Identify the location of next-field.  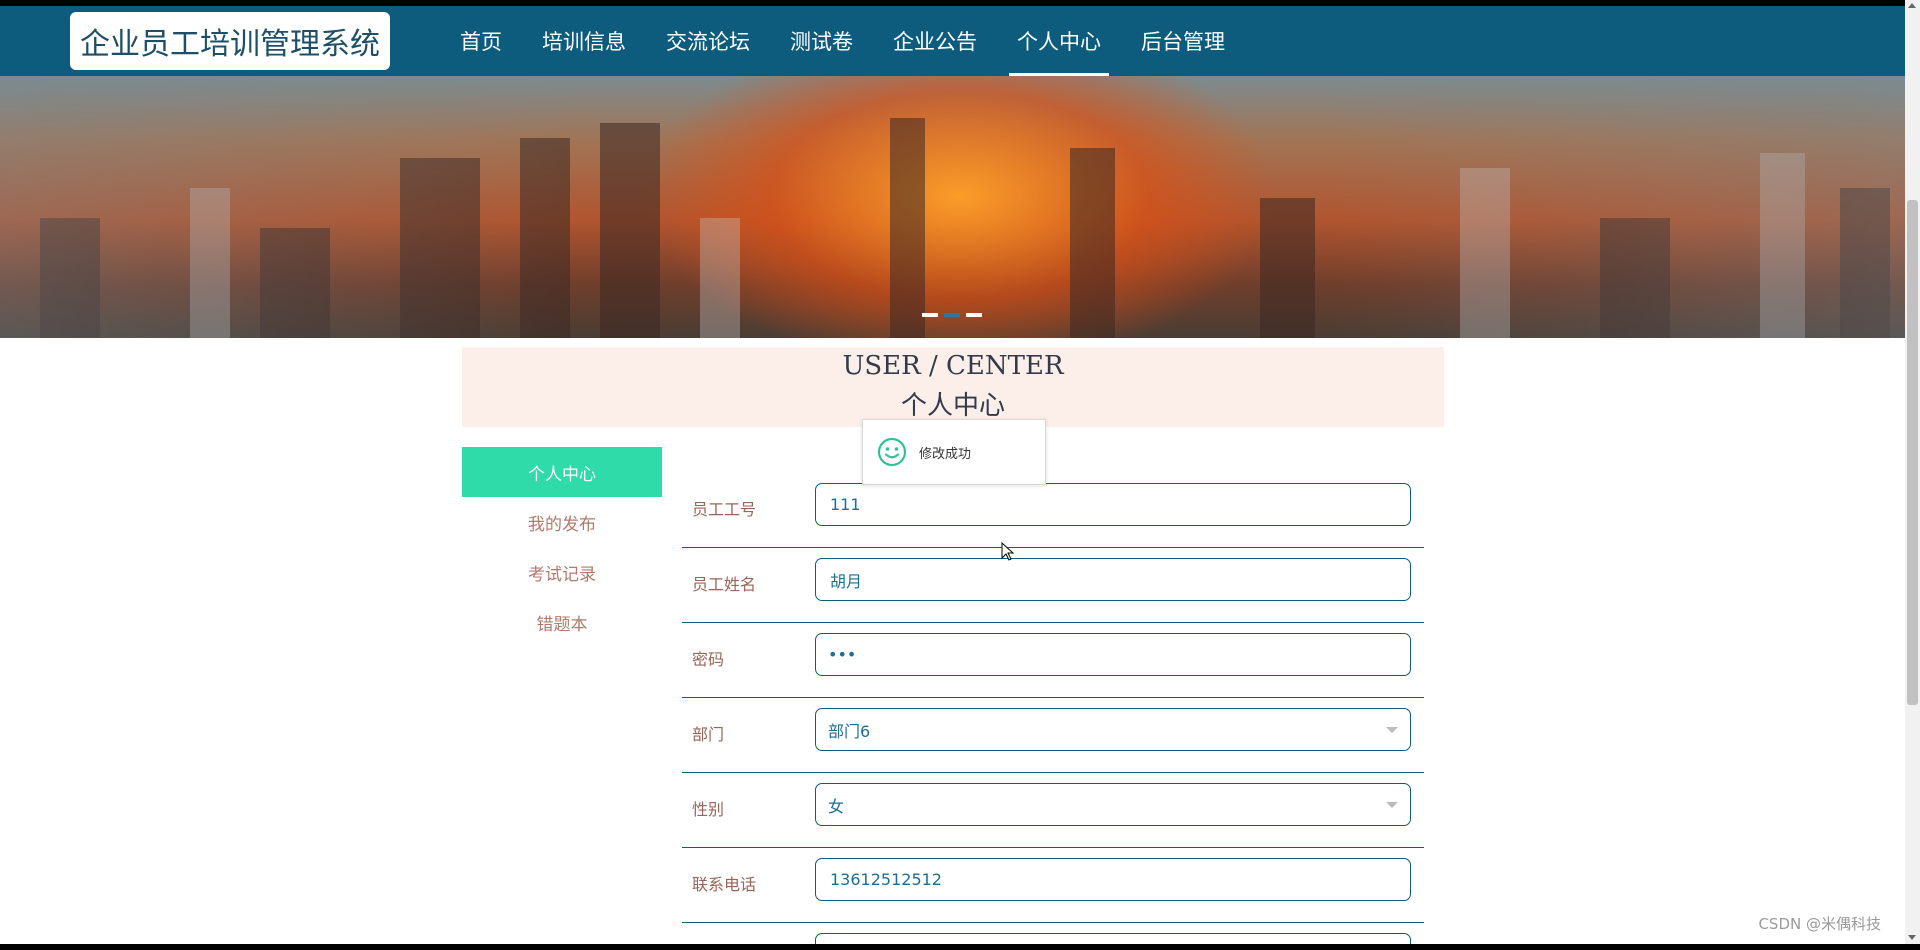
(1113, 938).